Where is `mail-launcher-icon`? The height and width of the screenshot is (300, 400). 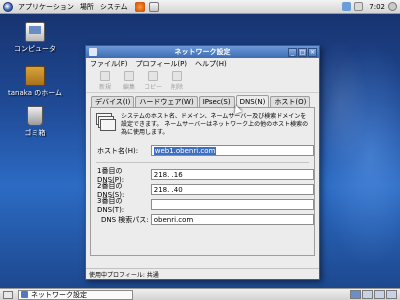
mail-launcher-icon is located at coordinates (153, 6).